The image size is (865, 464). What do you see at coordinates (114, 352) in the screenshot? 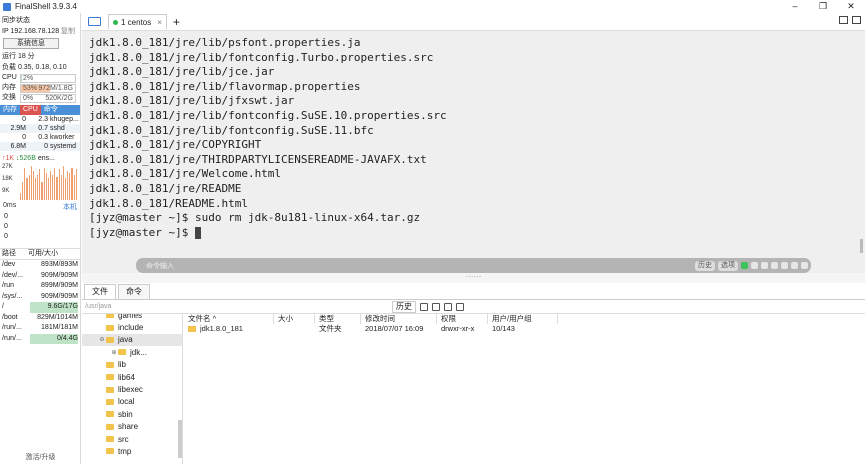
I see `tree-toggle-icon: ⊕` at bounding box center [114, 352].